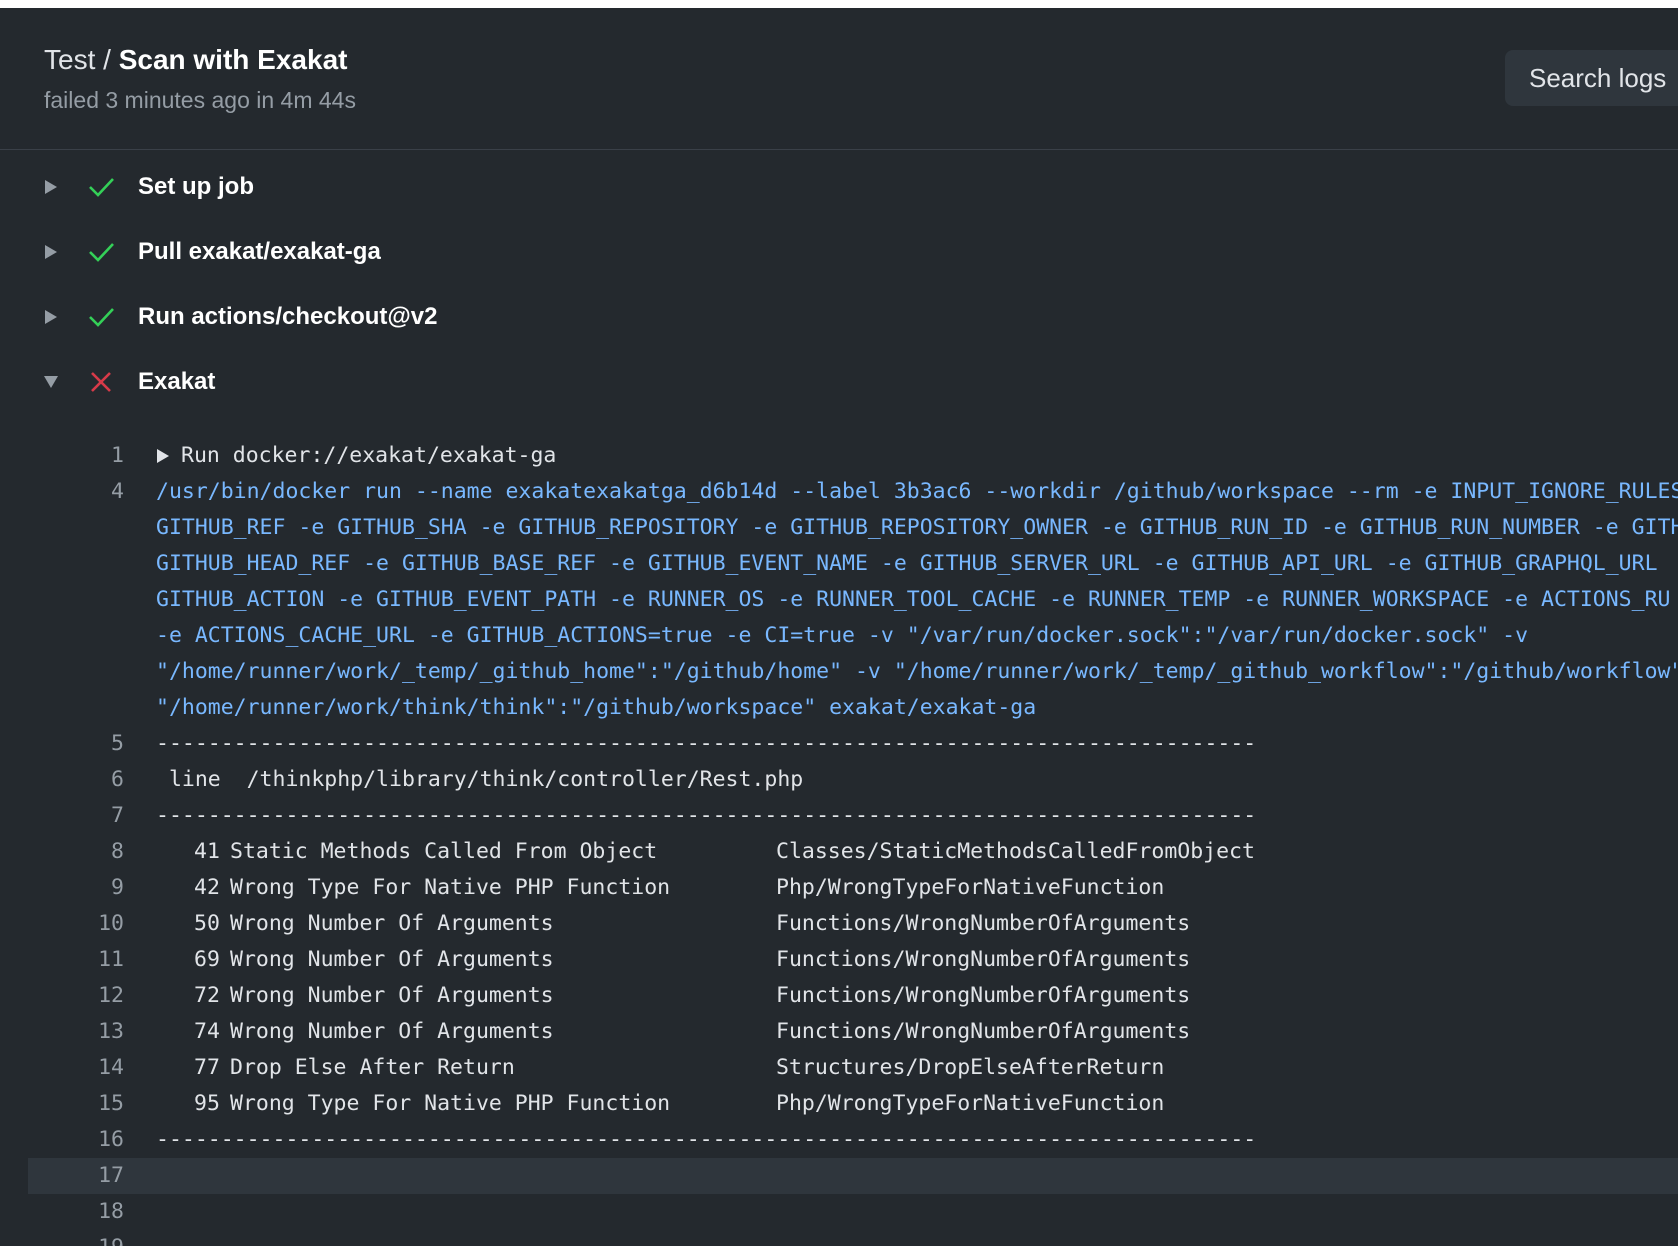  What do you see at coordinates (207, 1067) in the screenshot?
I see `result-source-line: 77` at bounding box center [207, 1067].